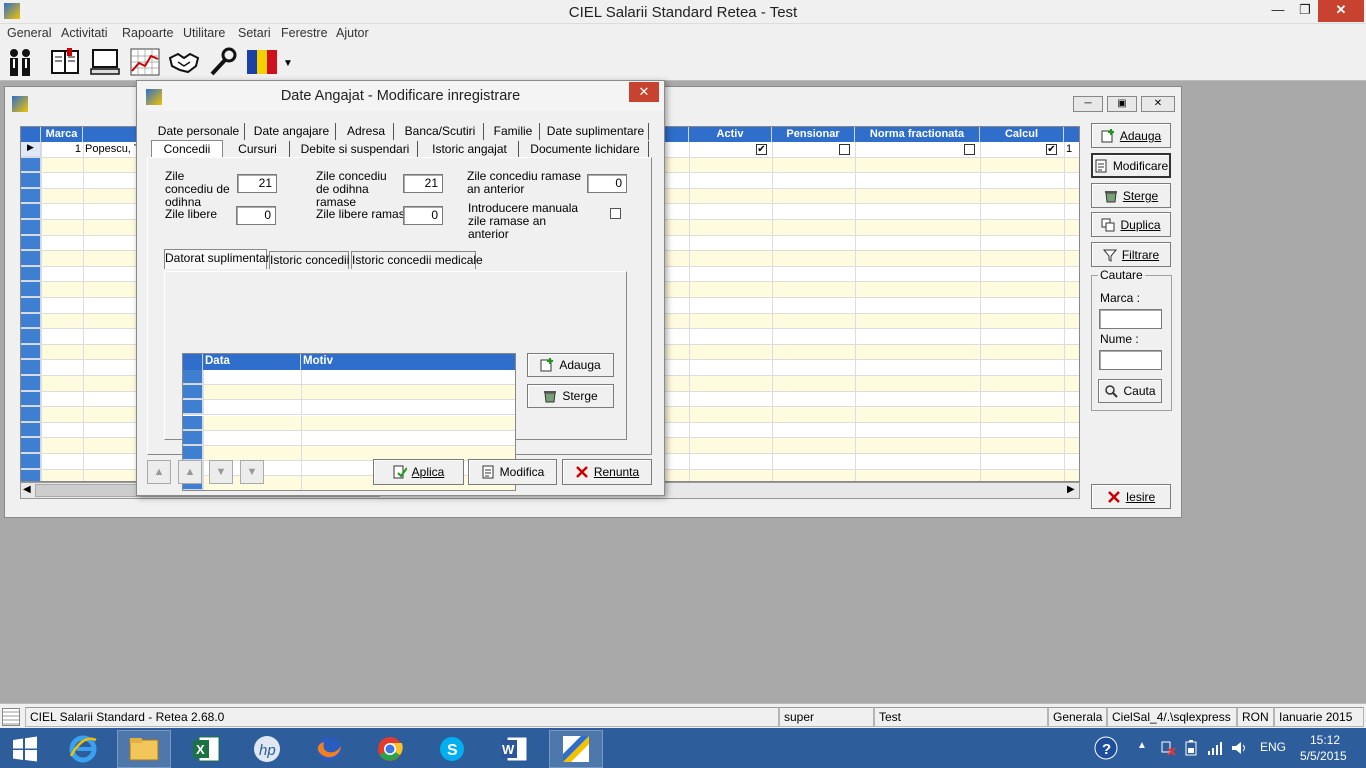 This screenshot has width=1366, height=768. What do you see at coordinates (217, 259) in the screenshot?
I see `subtab-datorat-suplimentar: Datorat suplimentar` at bounding box center [217, 259].